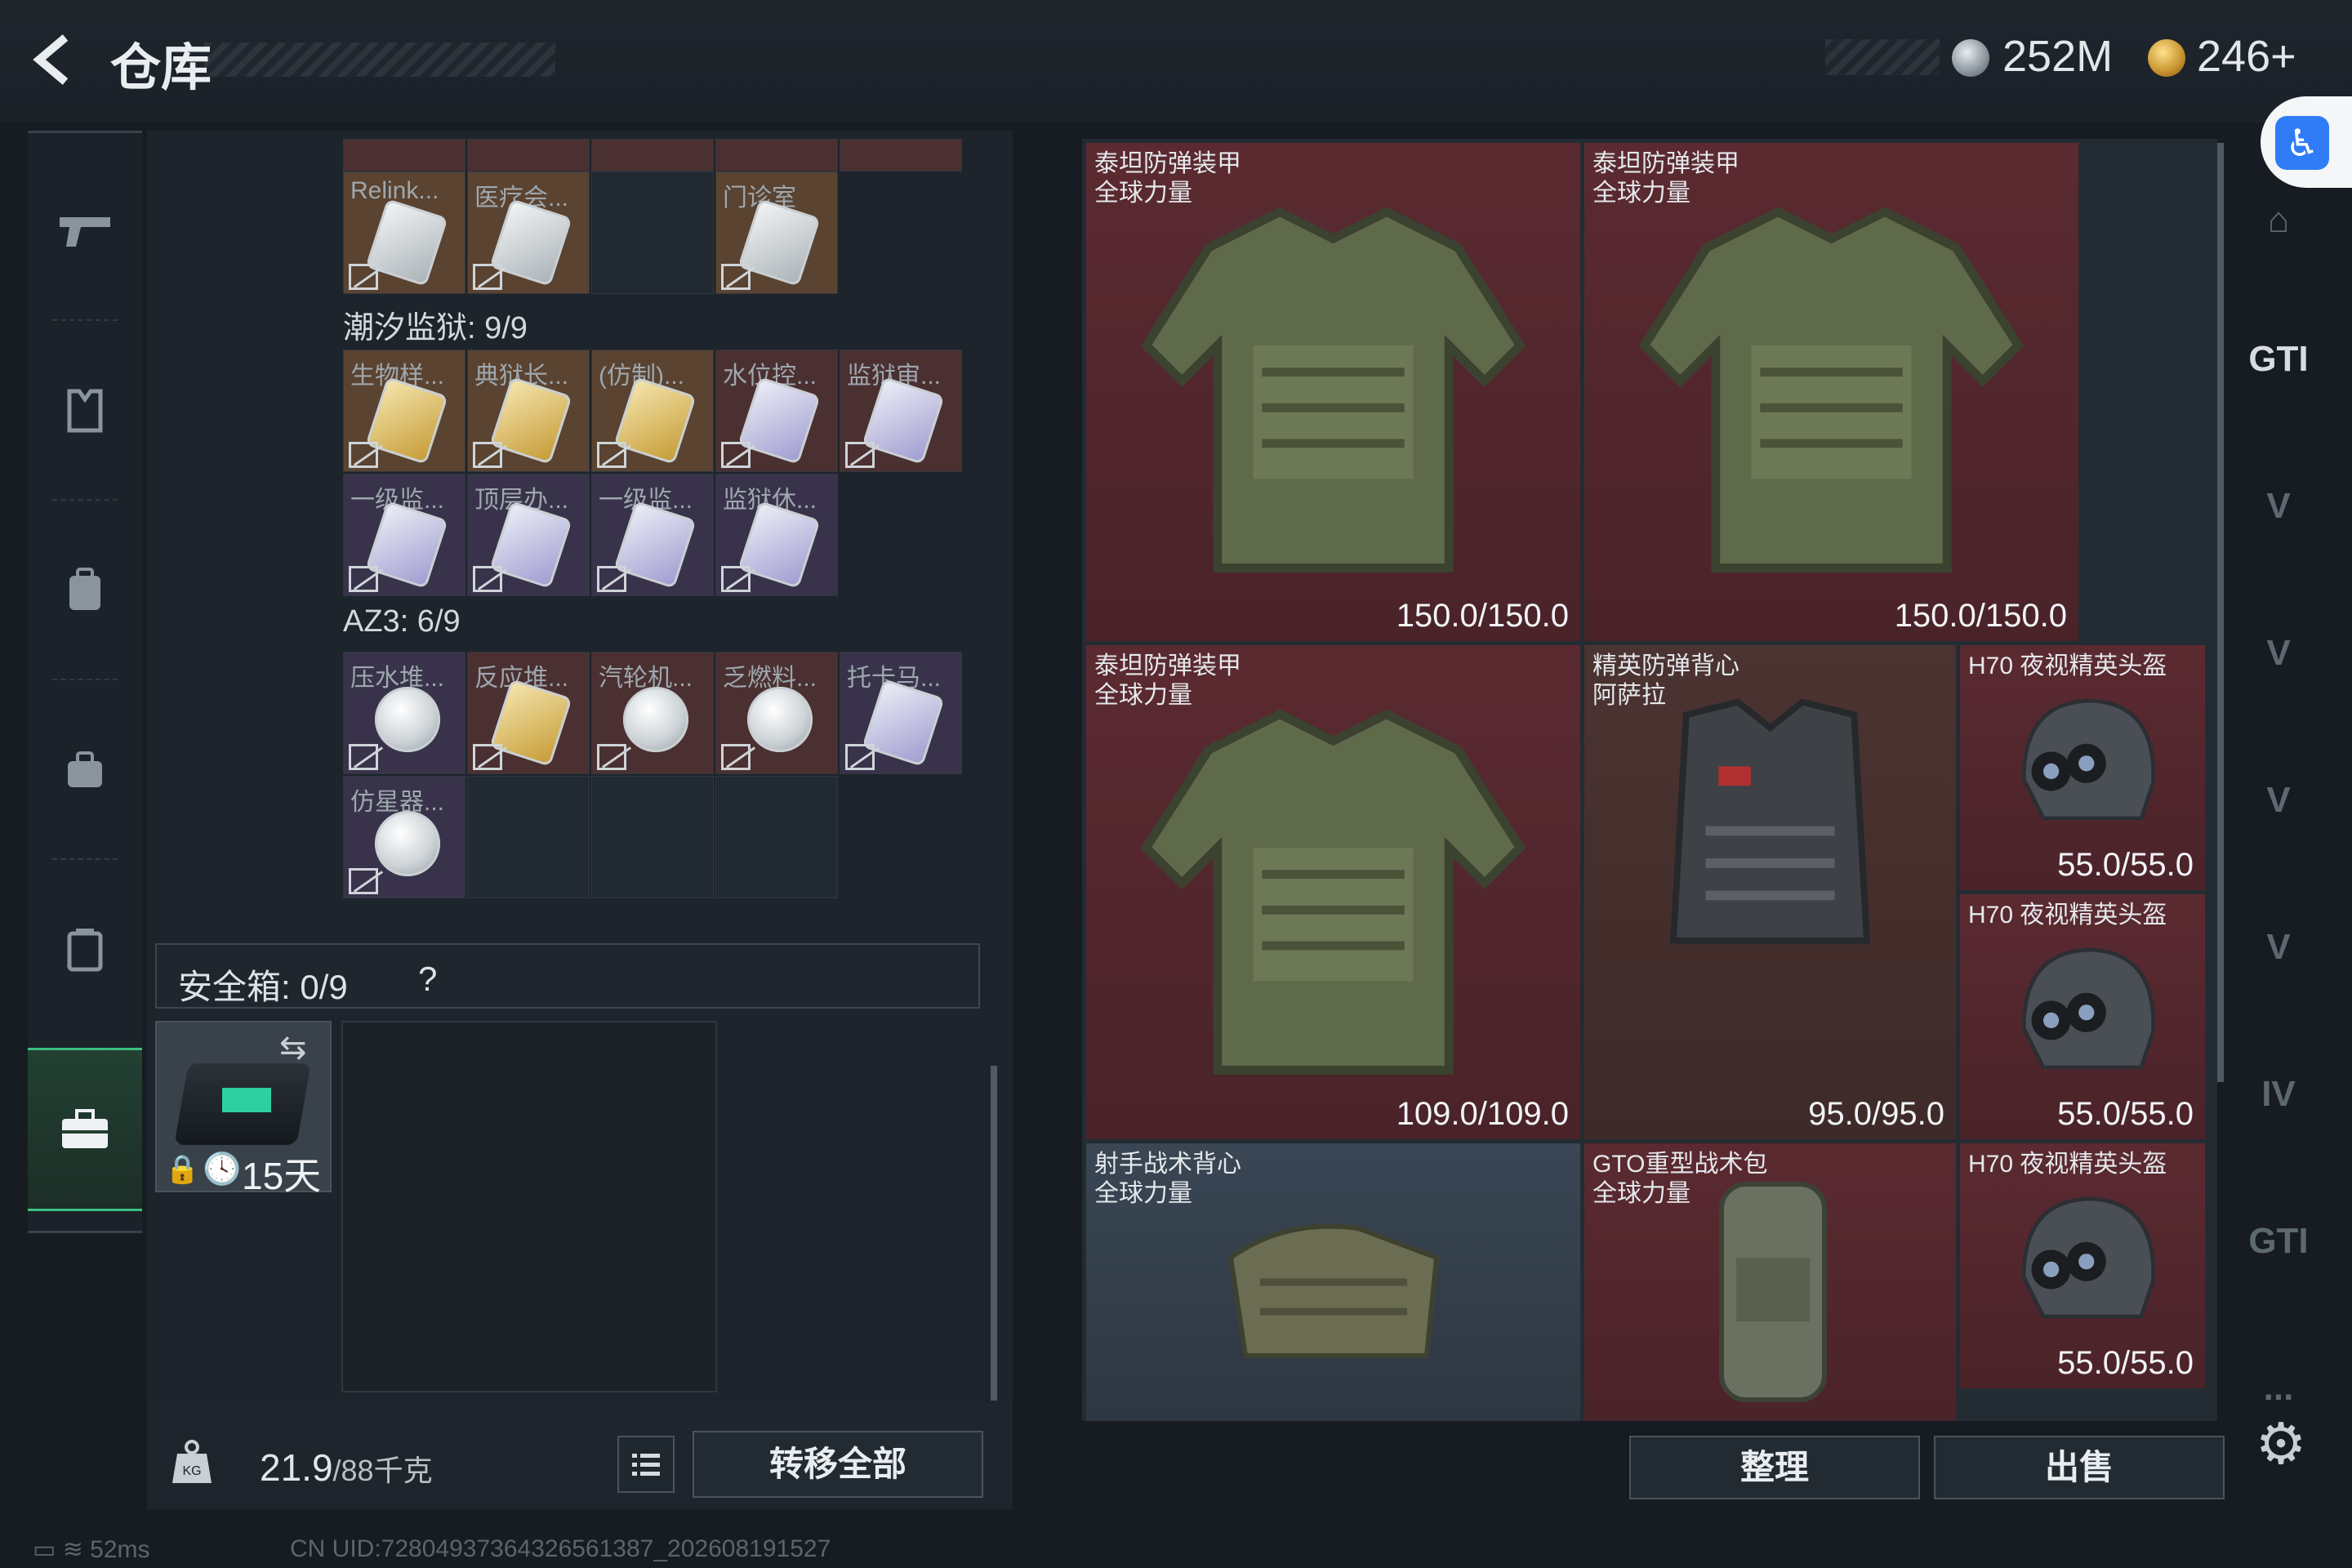 This screenshot has width=2352, height=1568. What do you see at coordinates (1770, 1282) in the screenshot?
I see `stash-item: GTO重型战术包 全球力量` at bounding box center [1770, 1282].